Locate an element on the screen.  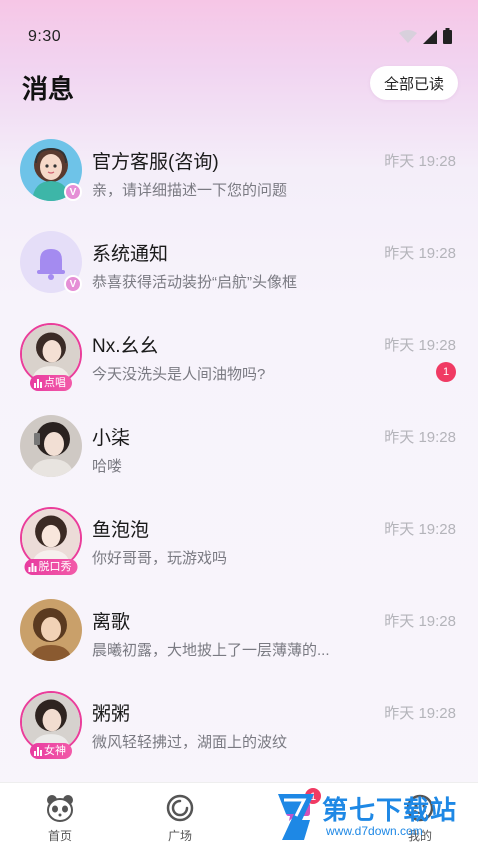
avatar-wrap: 女神 is located at coordinates (51, 725).